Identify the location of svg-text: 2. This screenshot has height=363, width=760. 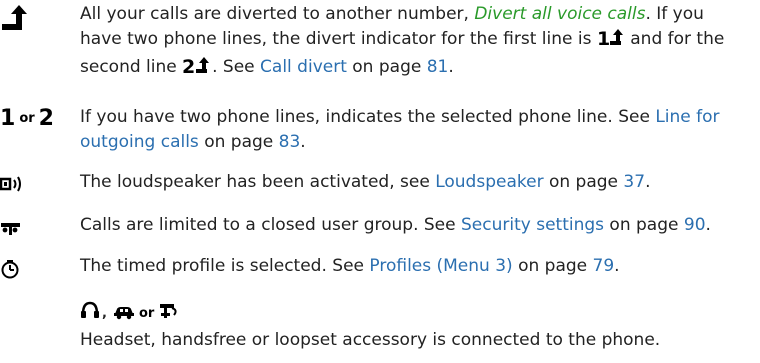
(188, 66).